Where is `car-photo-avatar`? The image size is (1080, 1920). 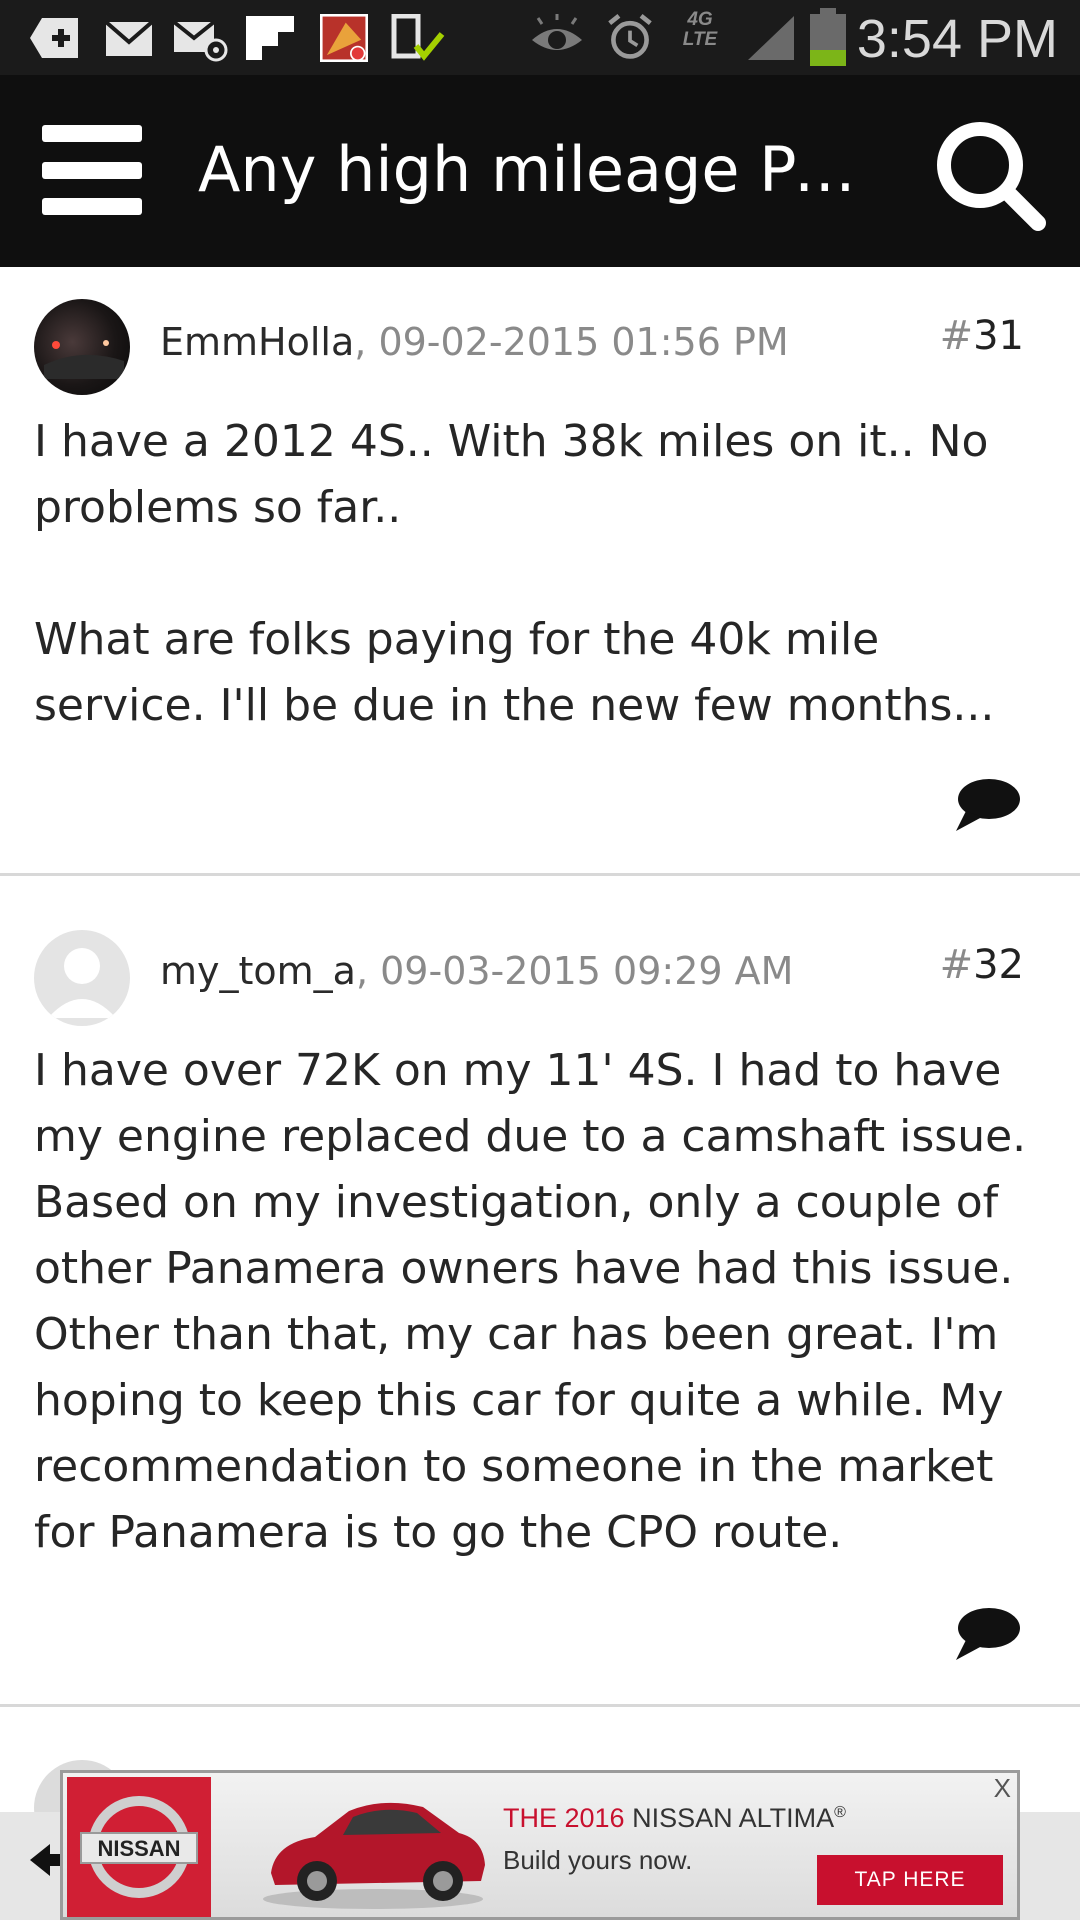 car-photo-avatar is located at coordinates (82, 347).